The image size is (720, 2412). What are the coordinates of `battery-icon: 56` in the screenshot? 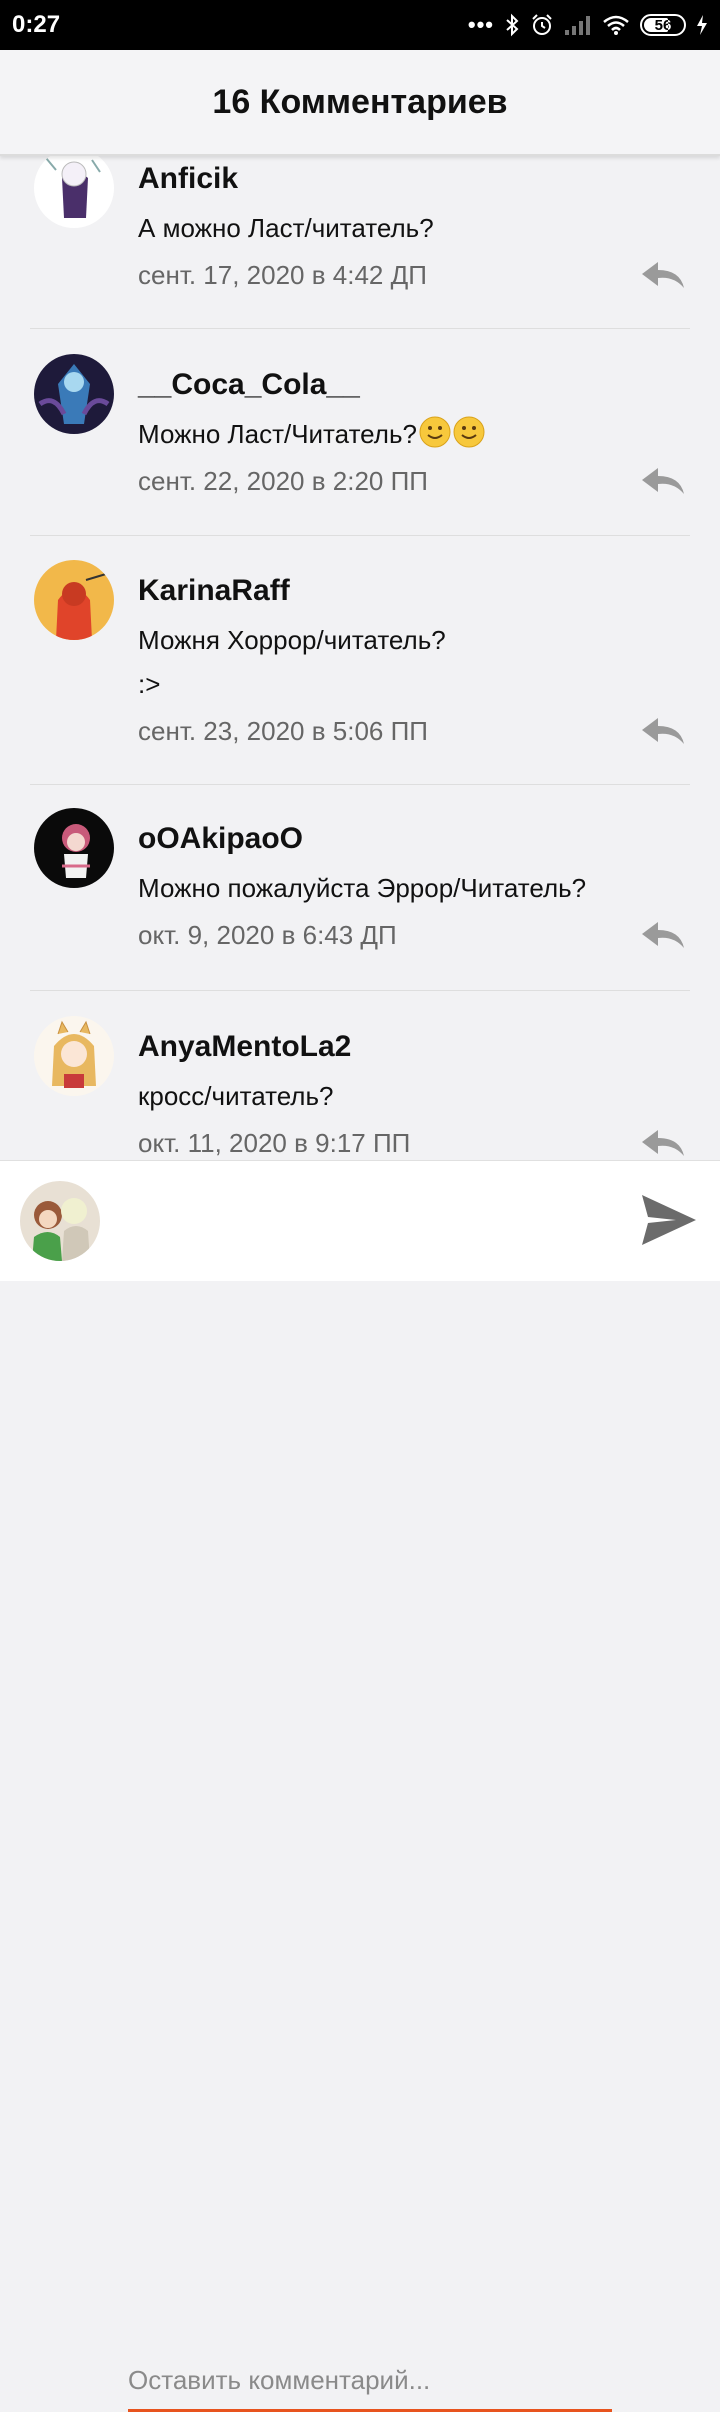 It's located at (663, 25).